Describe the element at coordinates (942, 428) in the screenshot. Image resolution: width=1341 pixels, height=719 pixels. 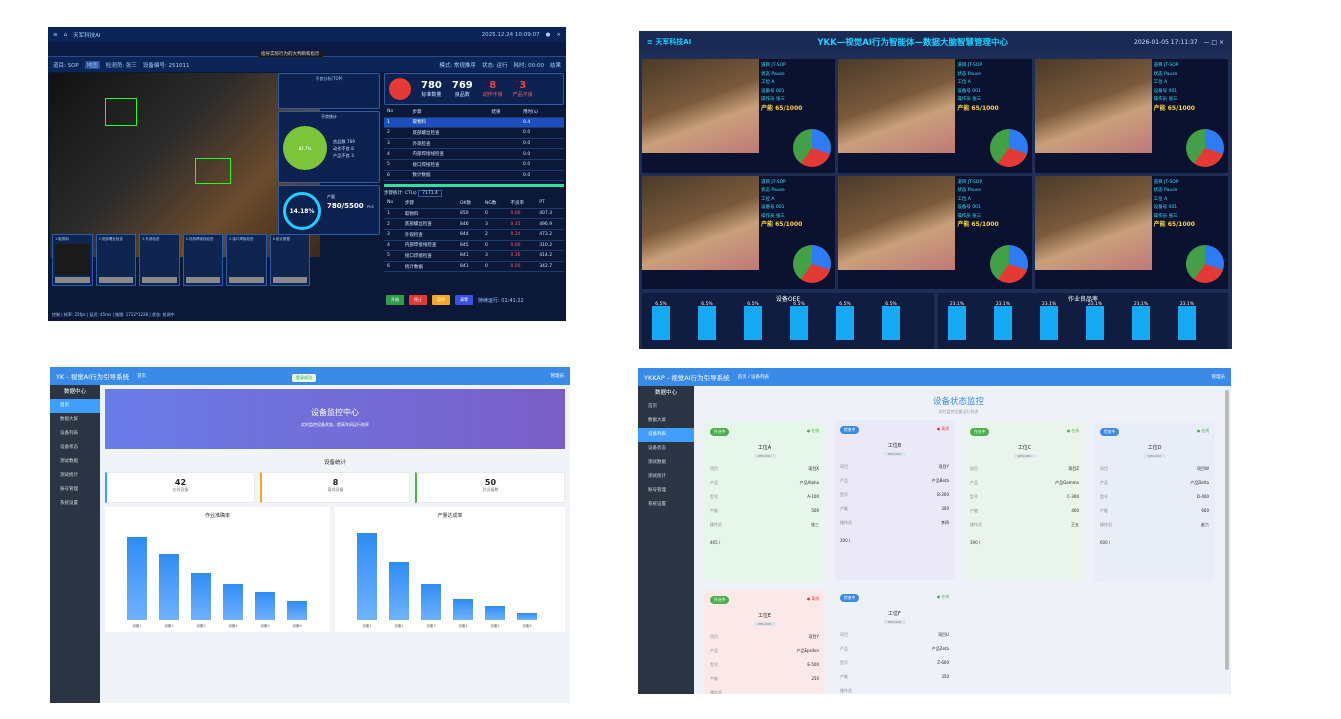
I see `online-status: ● 离线` at that location.